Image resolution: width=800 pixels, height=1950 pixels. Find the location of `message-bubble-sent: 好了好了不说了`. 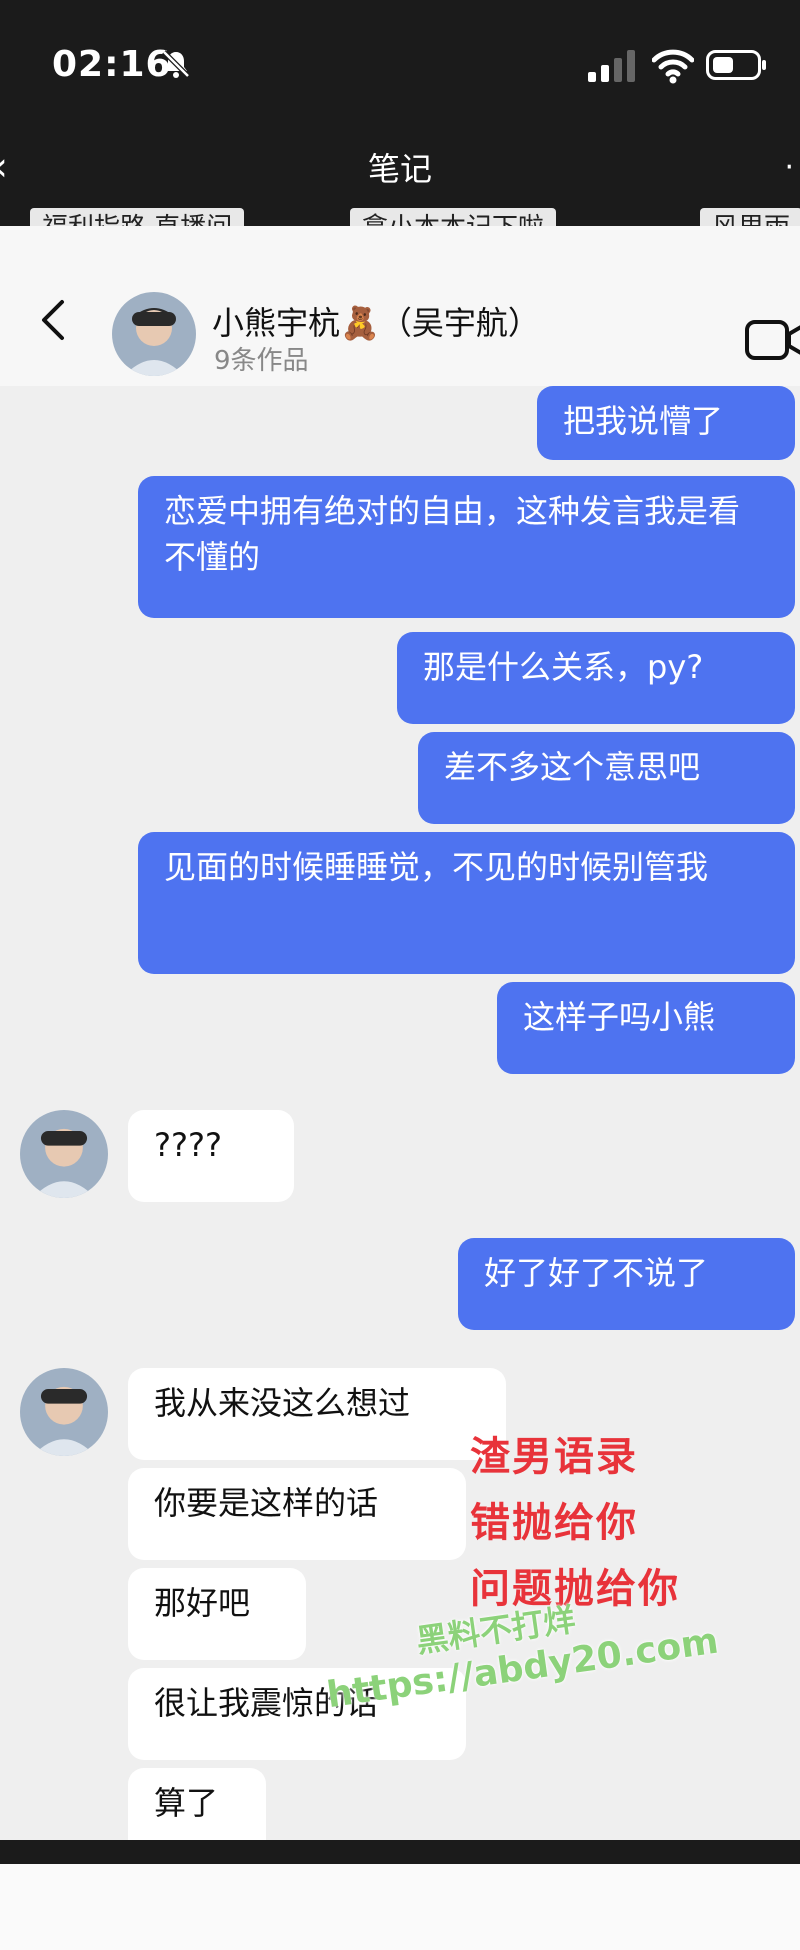

message-bubble-sent: 好了好了不说了 is located at coordinates (626, 1284).